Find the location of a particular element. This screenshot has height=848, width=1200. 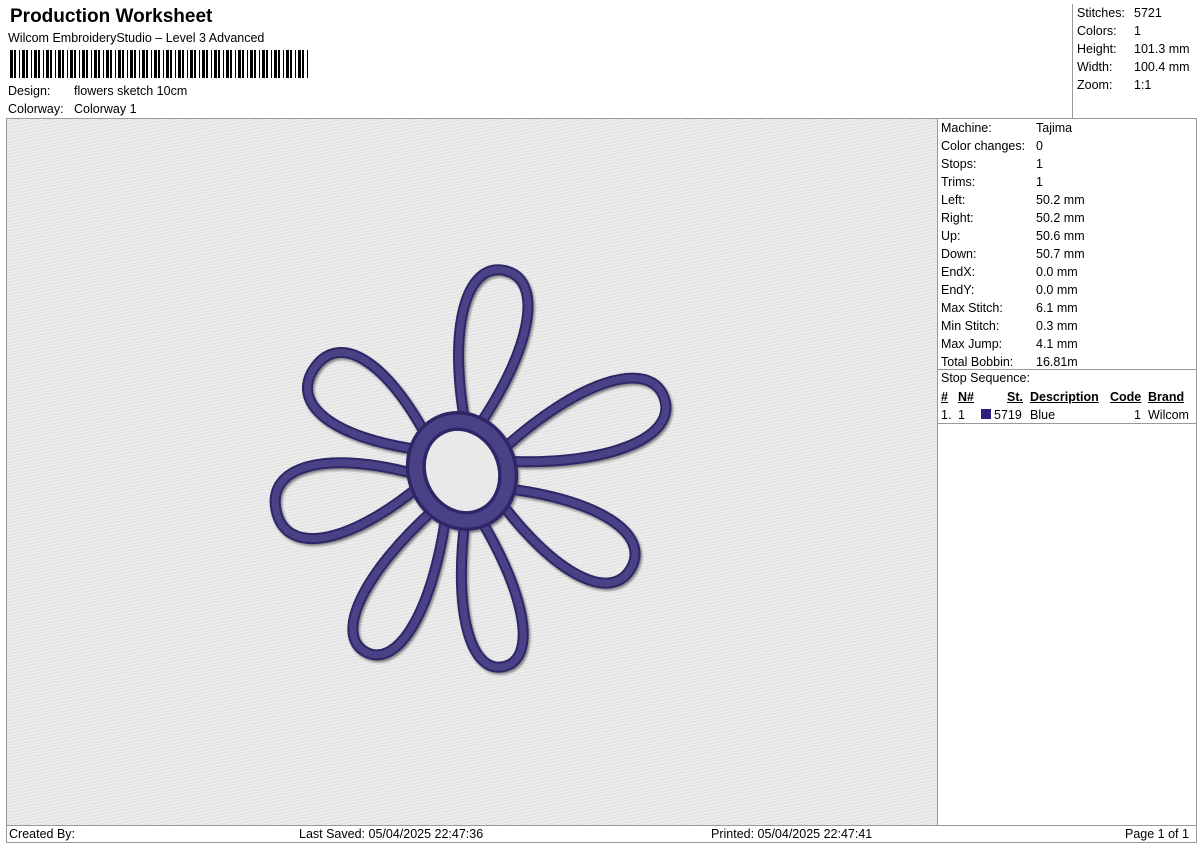

stat-colors: Colors: 1 is located at coordinates (1109, 31).